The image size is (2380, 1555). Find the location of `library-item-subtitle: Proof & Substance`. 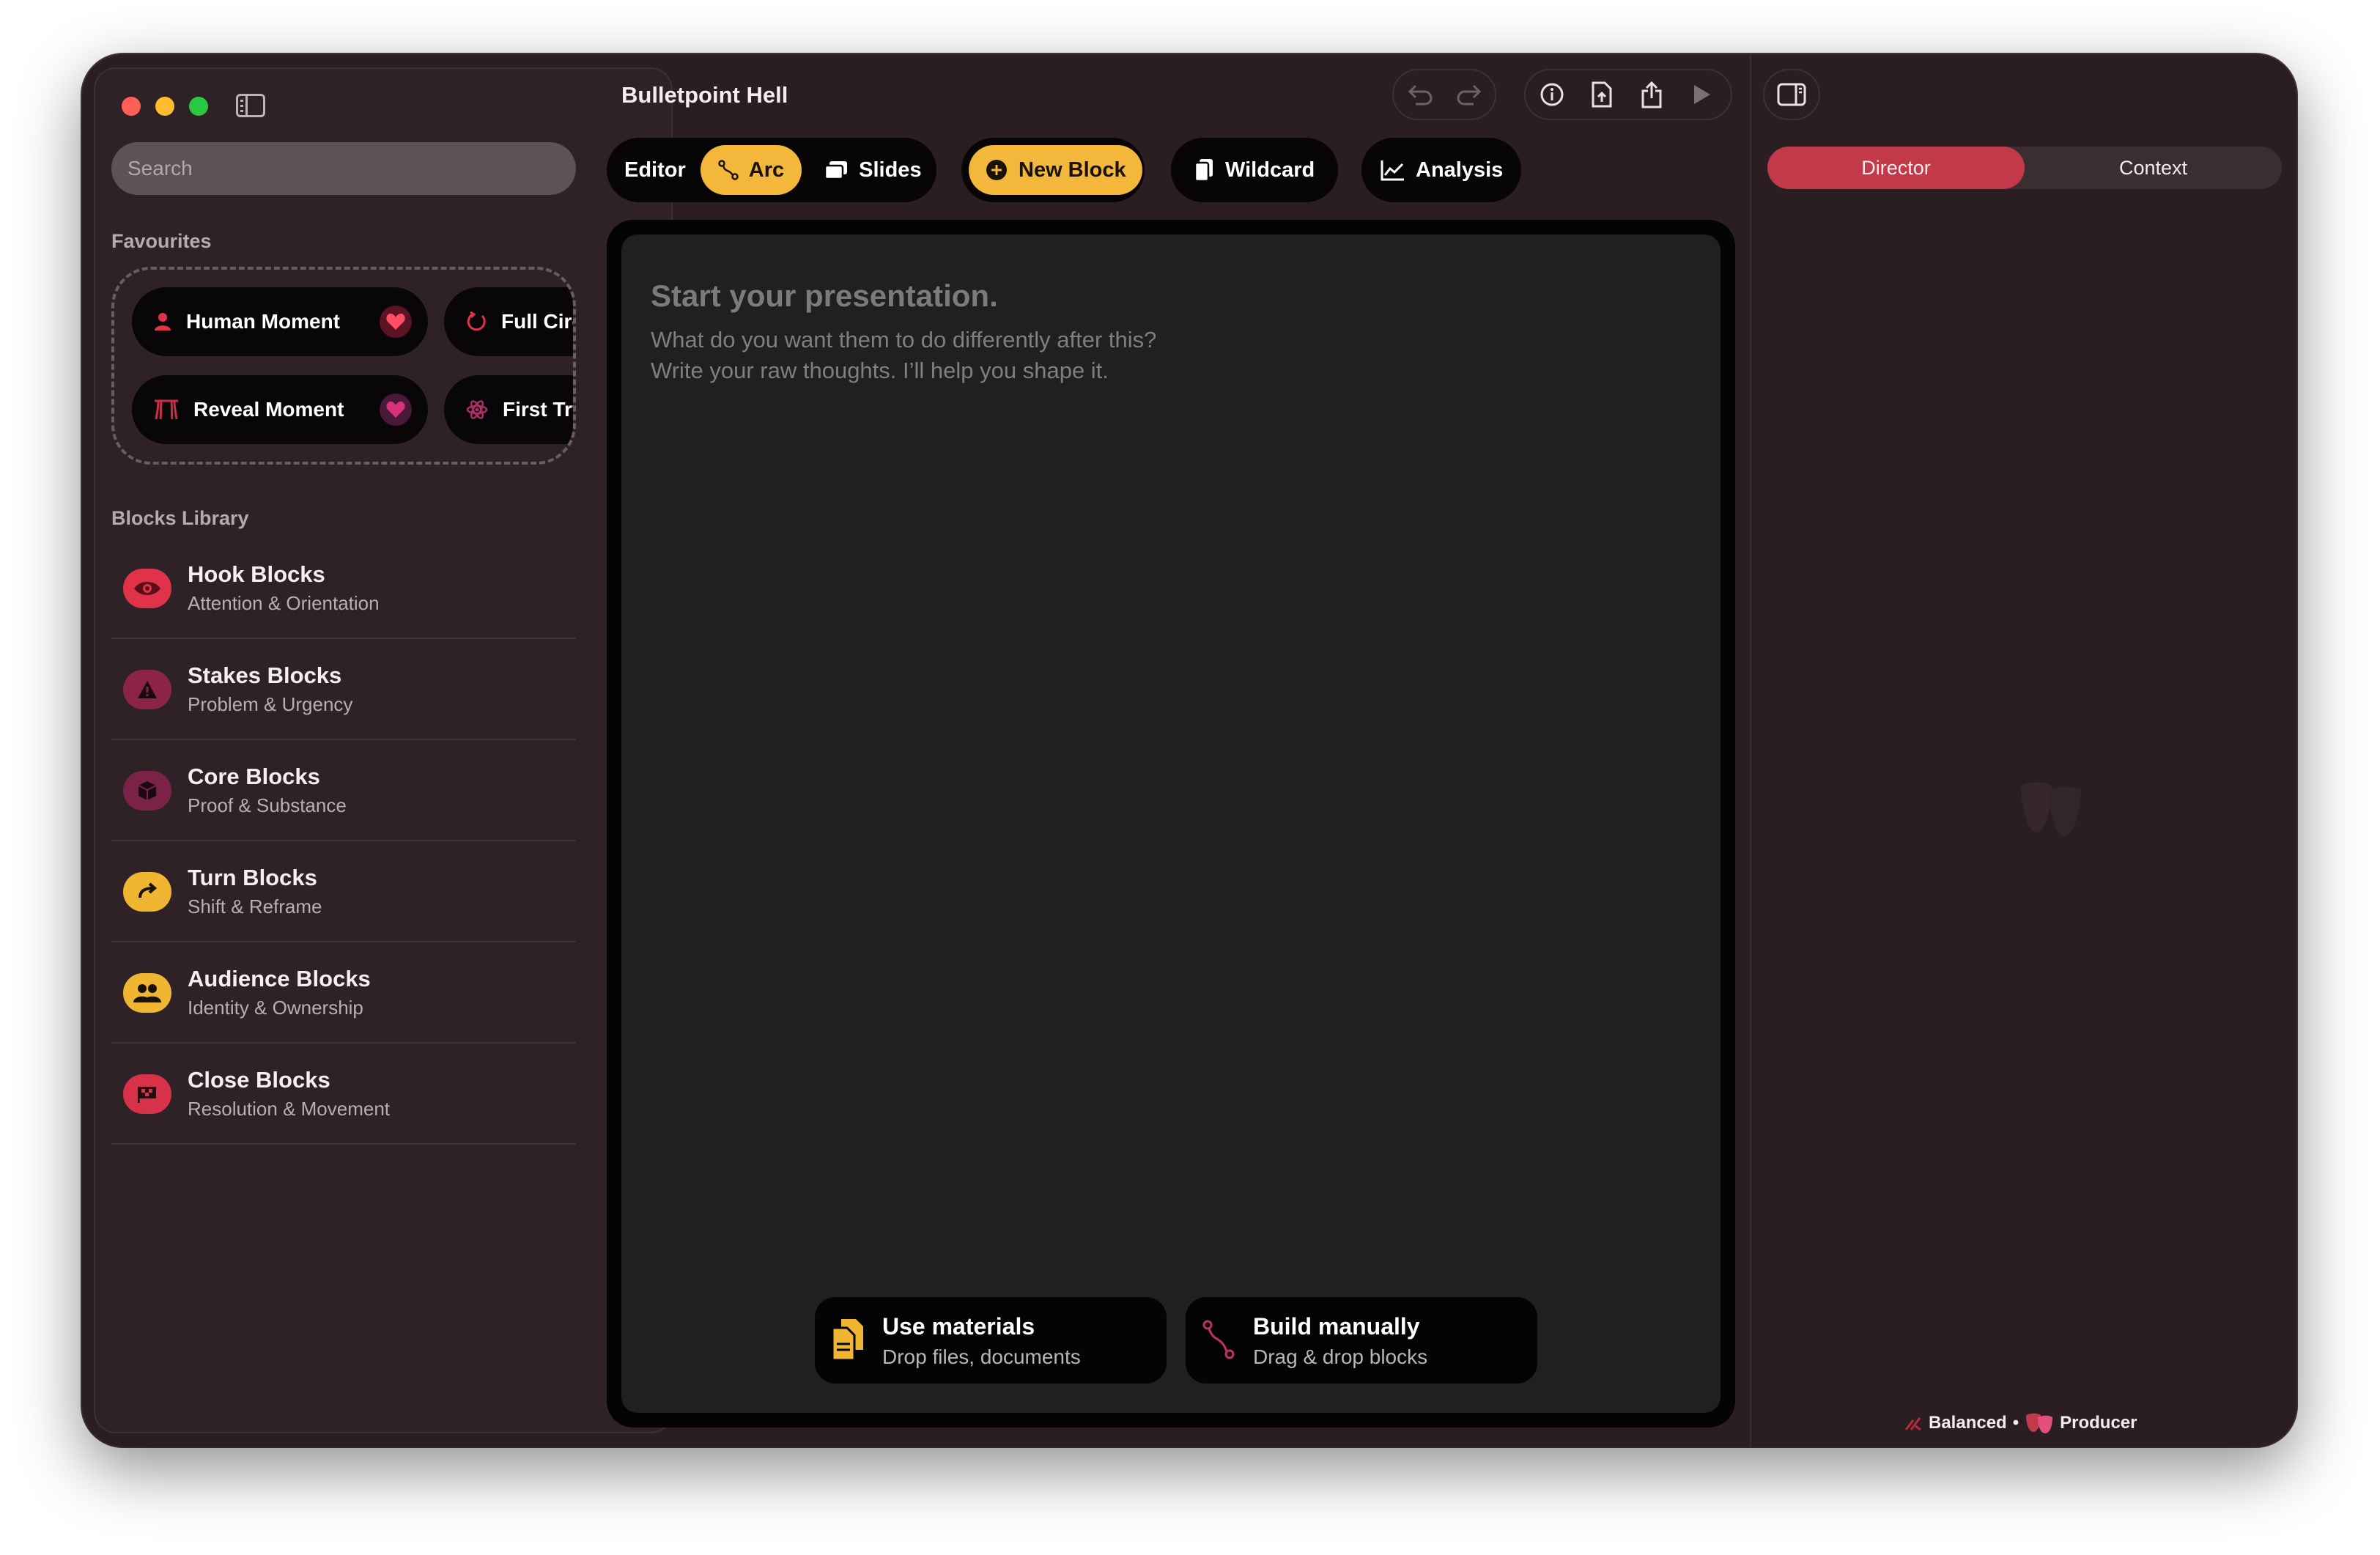

library-item-subtitle: Proof & Substance is located at coordinates (267, 805).